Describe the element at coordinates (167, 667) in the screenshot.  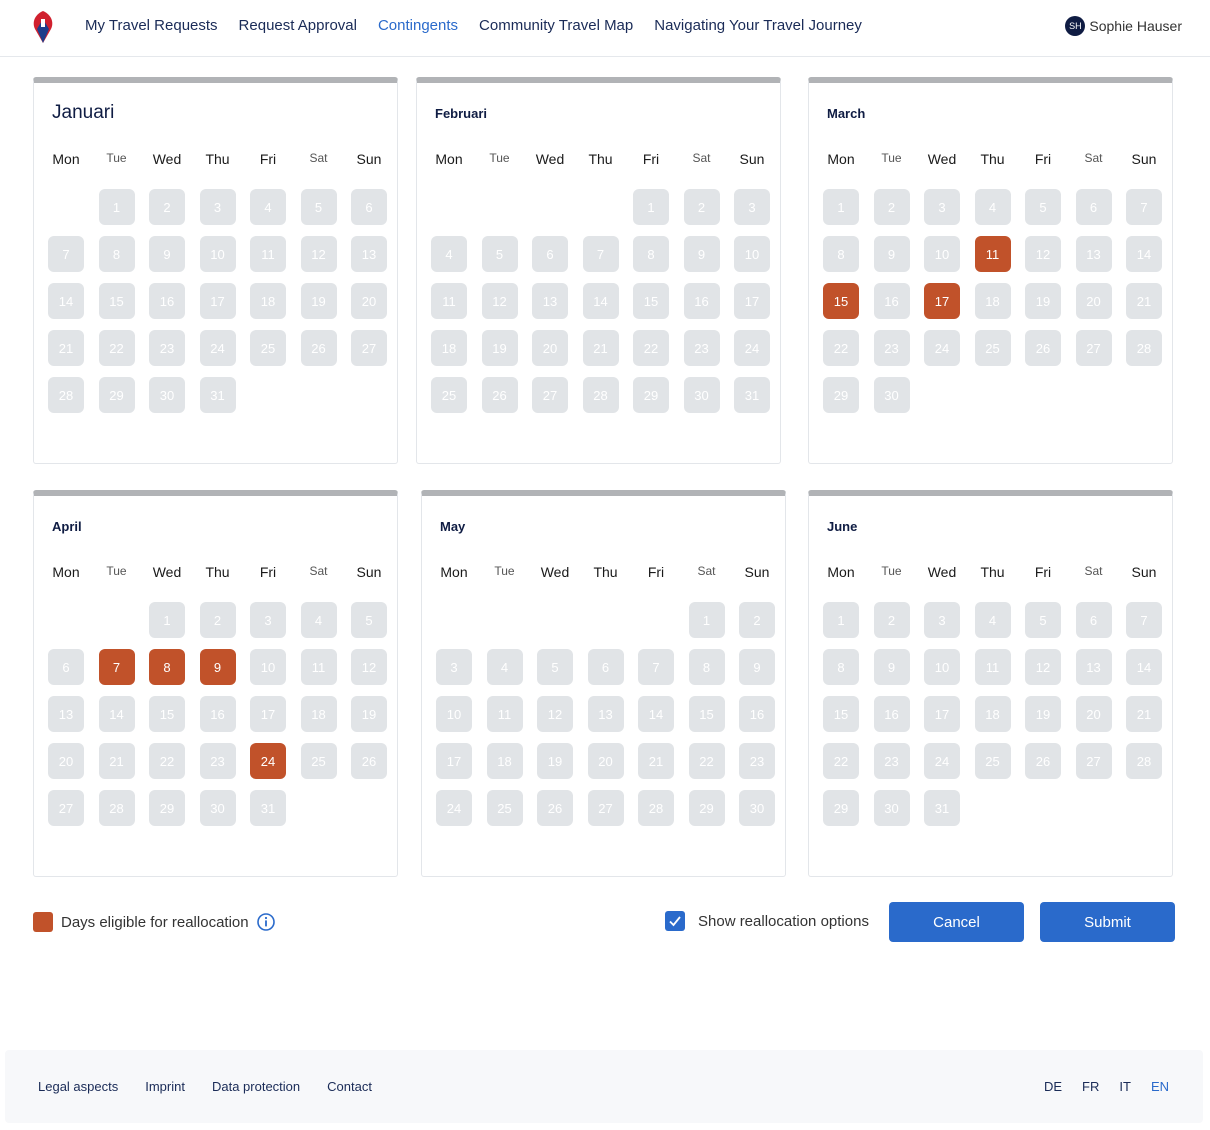
I see `day-cell-eligible: 8` at that location.